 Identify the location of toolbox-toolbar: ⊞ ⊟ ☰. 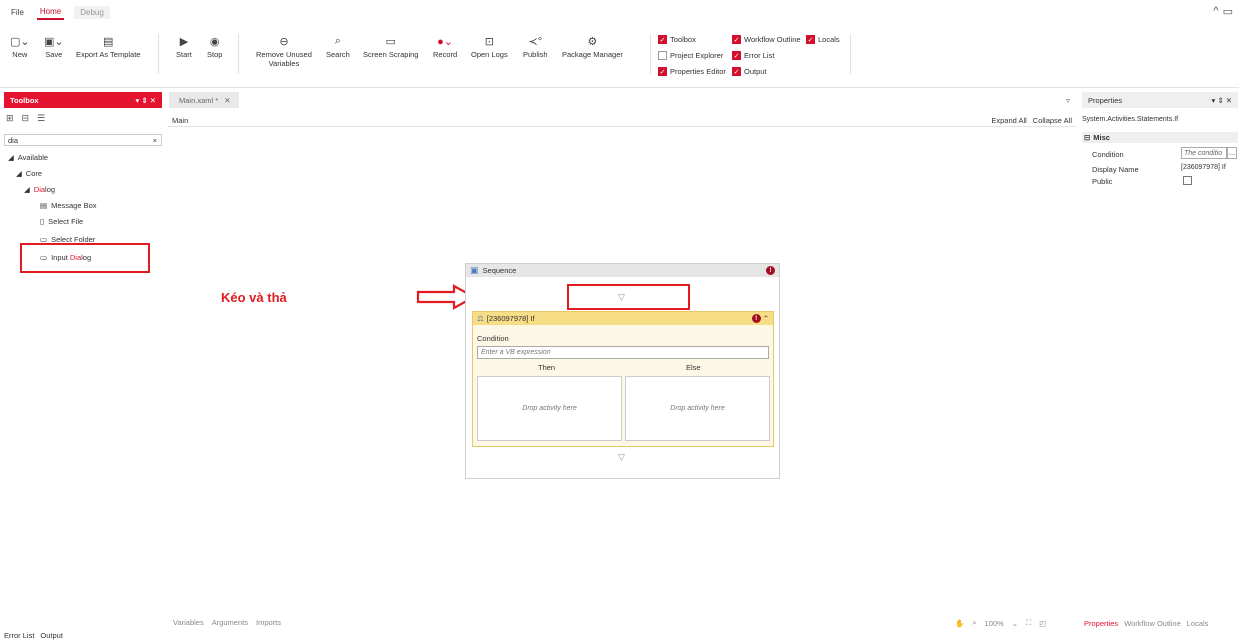
(25, 118).